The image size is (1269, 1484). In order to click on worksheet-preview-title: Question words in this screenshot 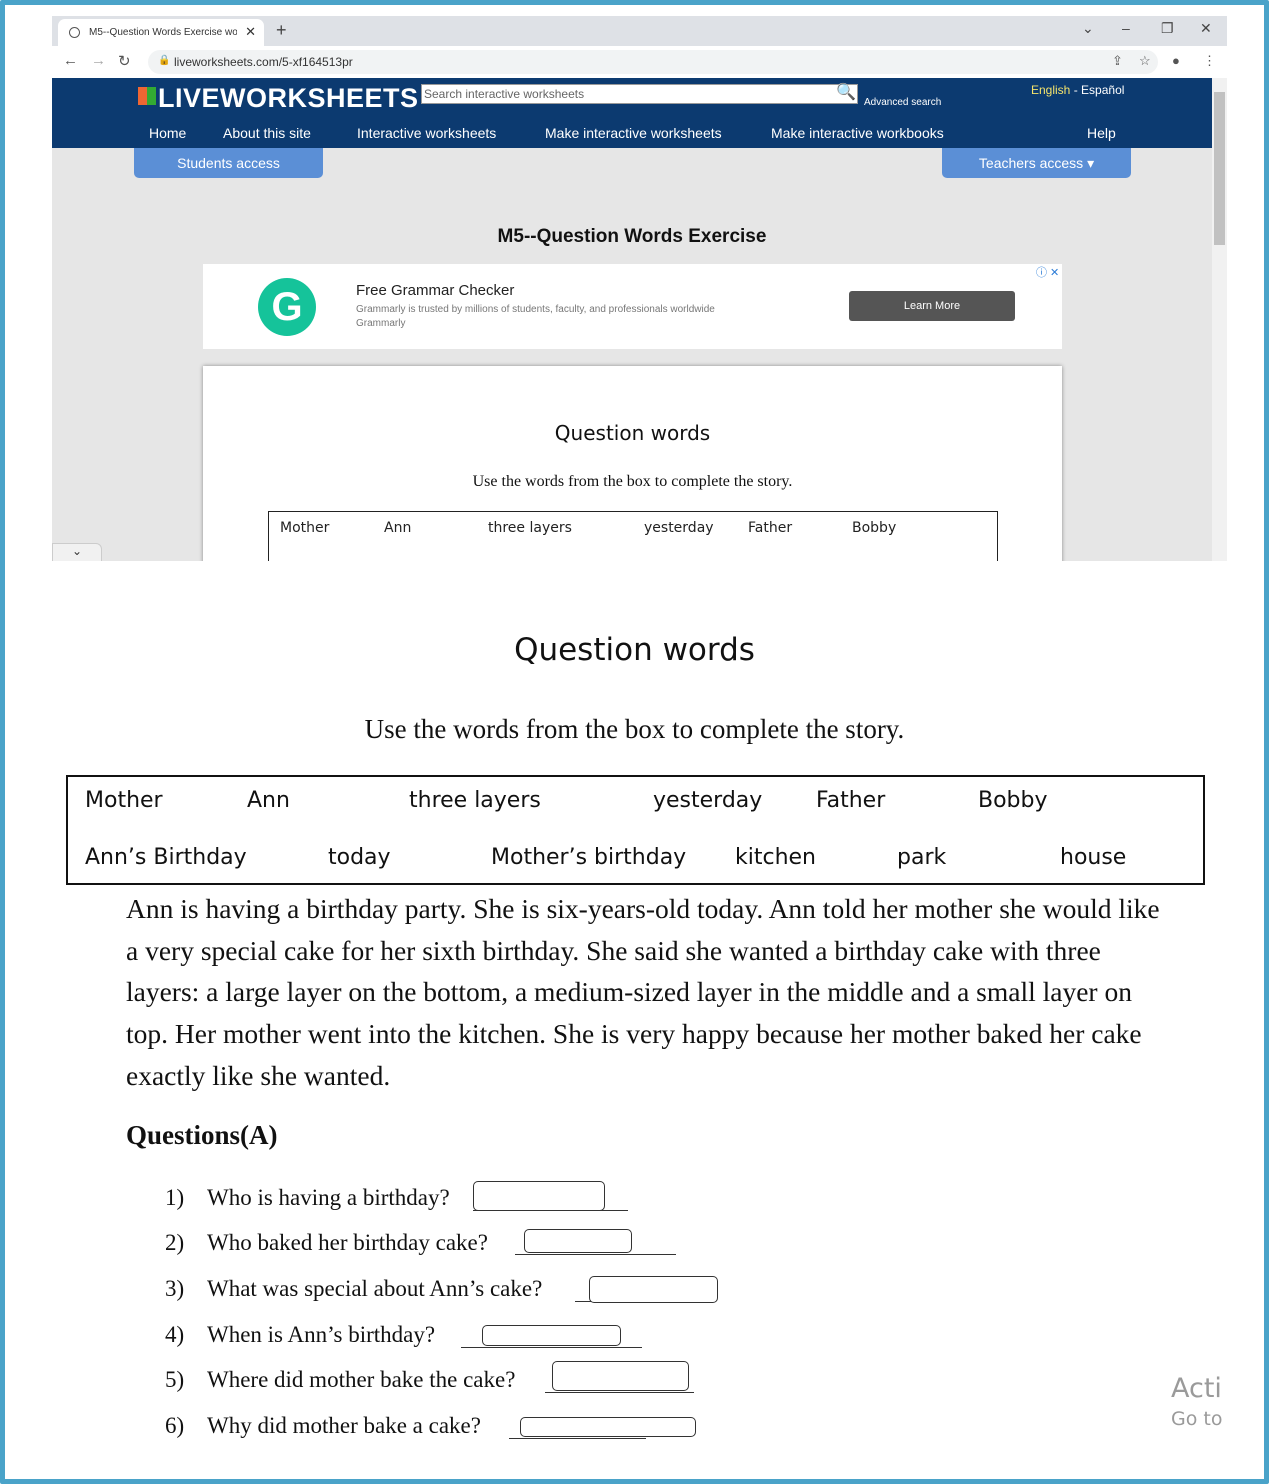, I will do `click(632, 433)`.